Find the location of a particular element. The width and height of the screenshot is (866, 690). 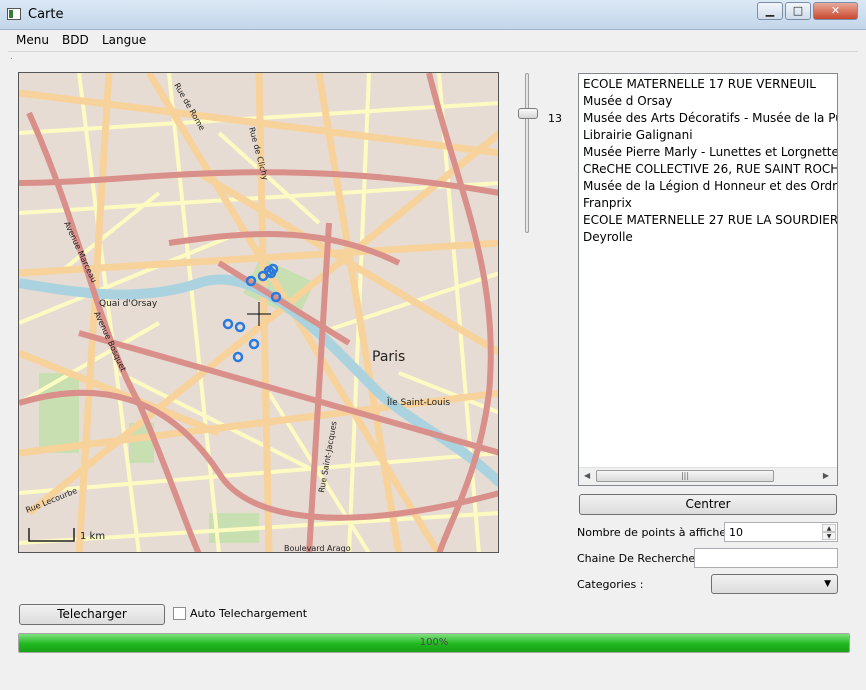

app-icon is located at coordinates (14, 14).